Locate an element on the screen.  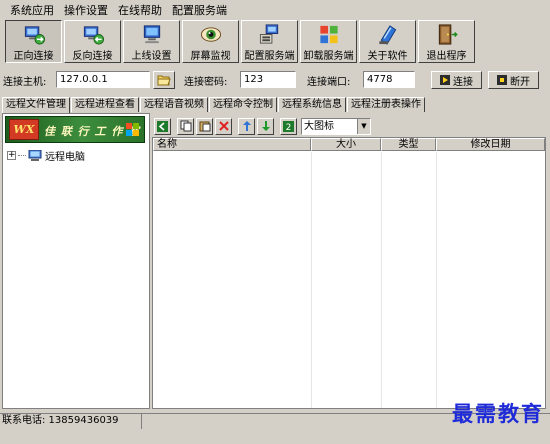
file-list-header: 名称 大小 类型 修改日期 is located at coordinates (349, 144).